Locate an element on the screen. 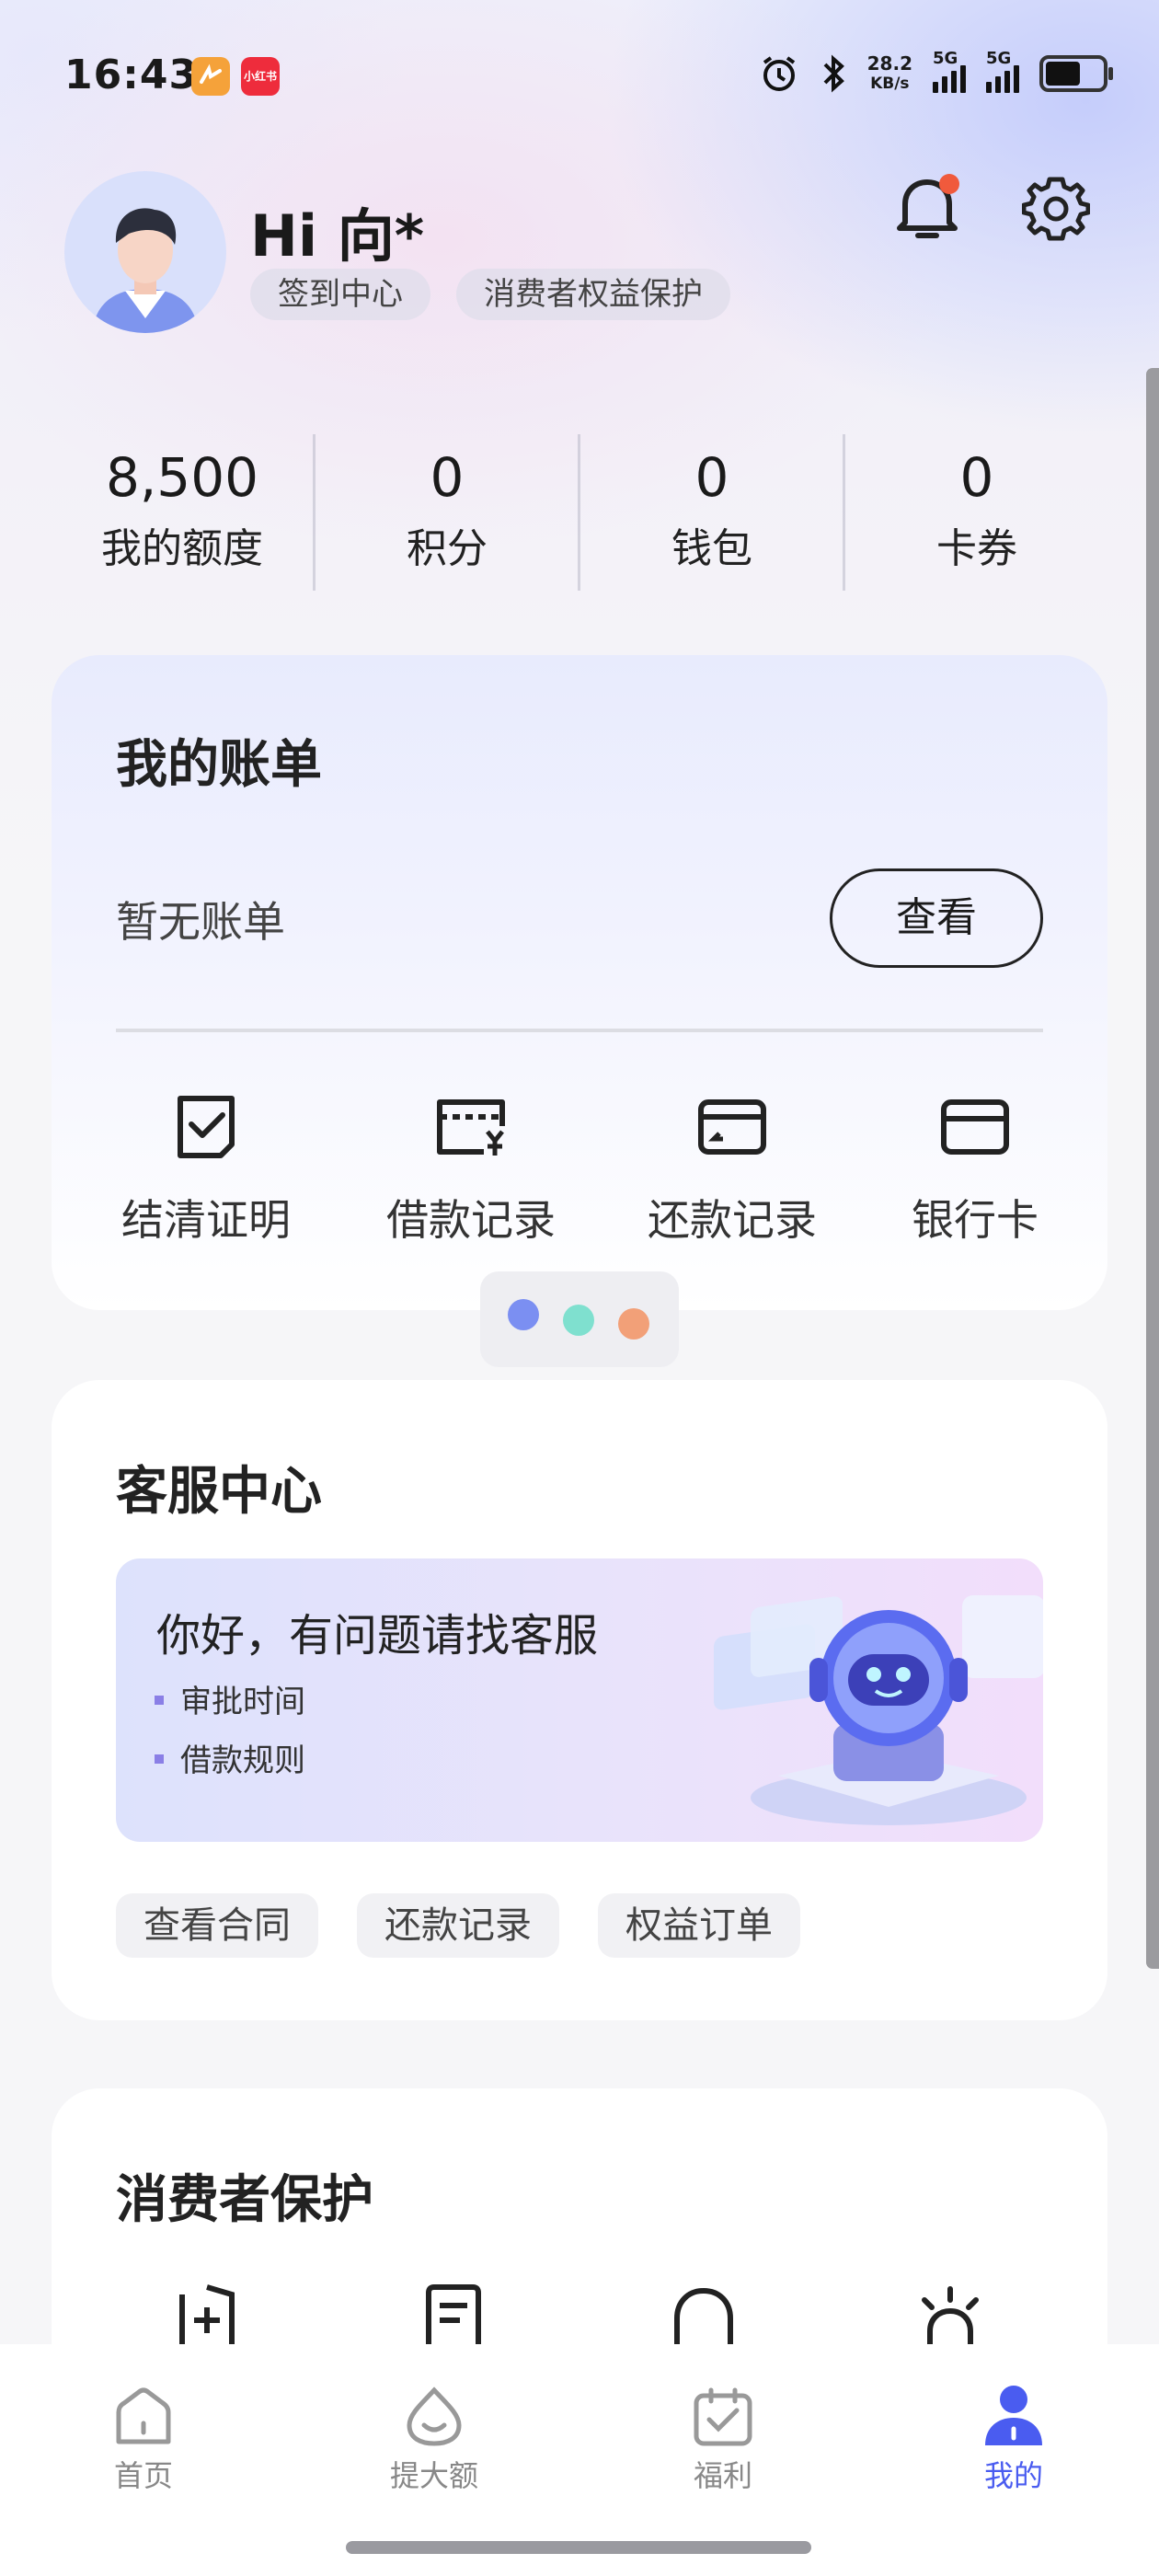 The height and width of the screenshot is (2576, 1159). net-speed: 28.2 KB/s is located at coordinates (889, 72).